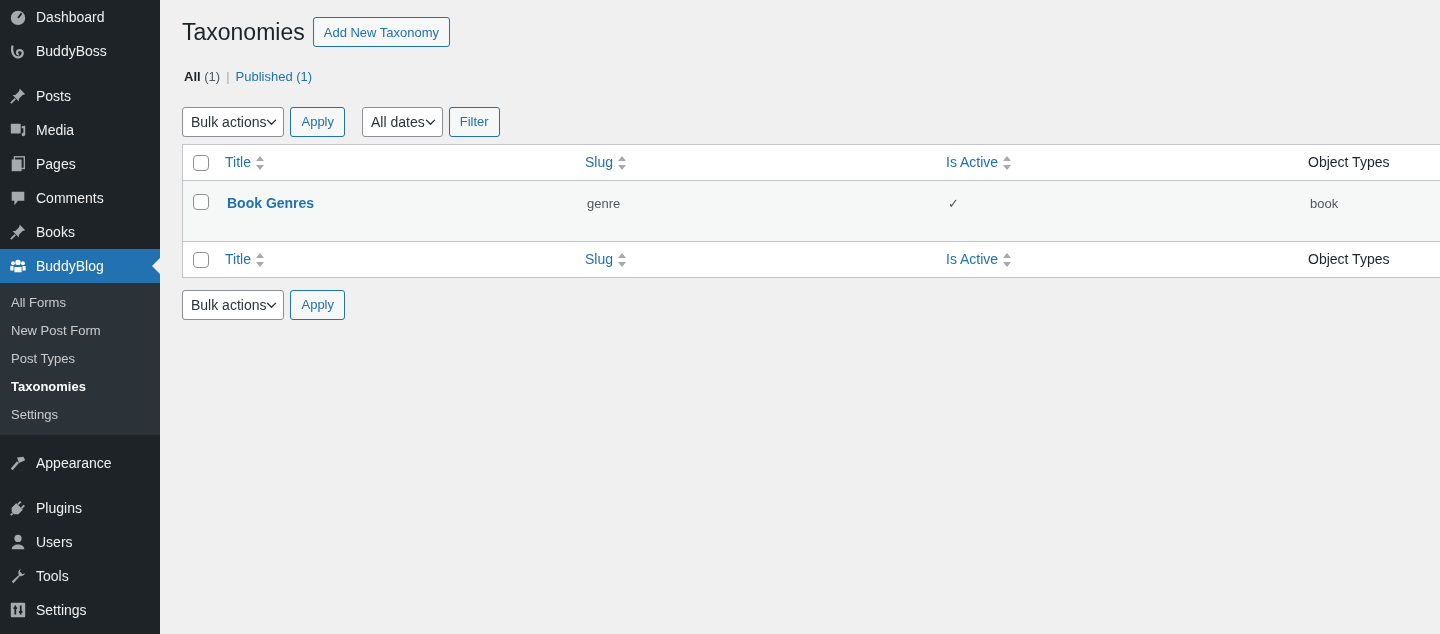 This screenshot has height=634, width=1440. Describe the element at coordinates (18, 542) in the screenshot. I see `person-icon` at that location.